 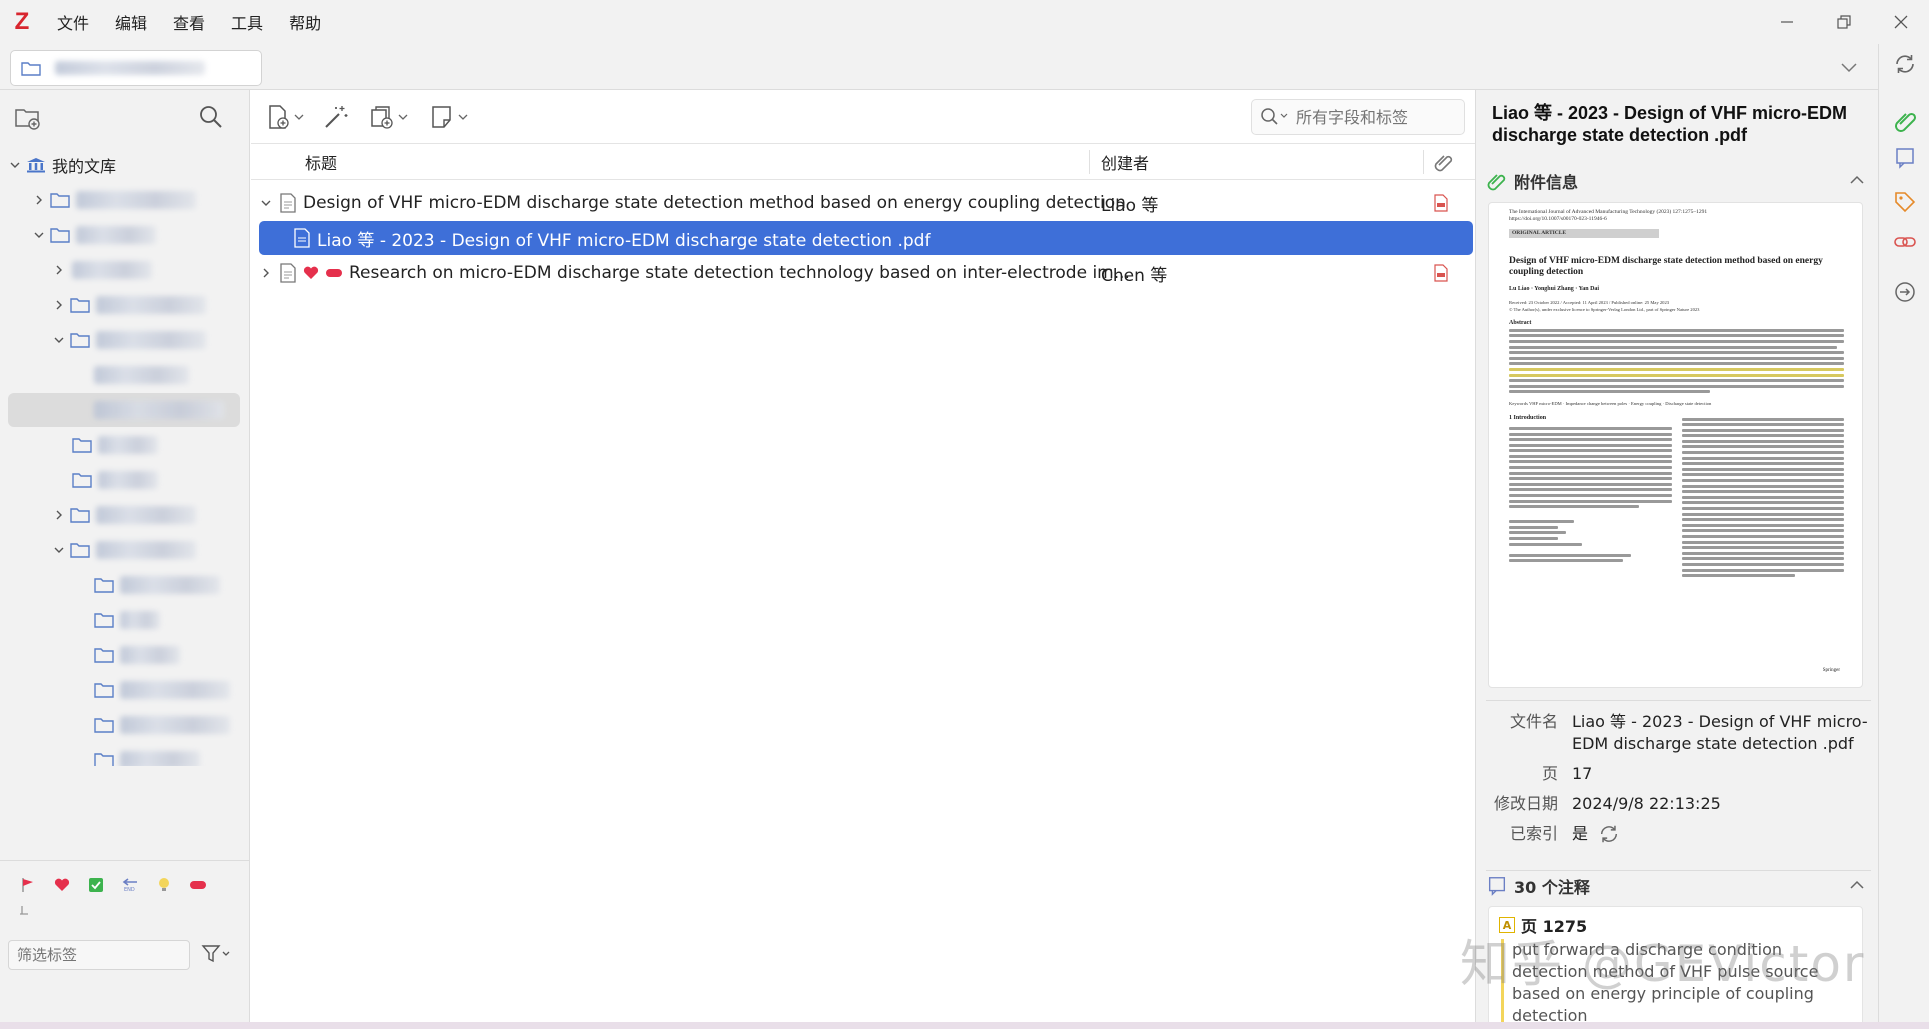 What do you see at coordinates (96, 885) in the screenshot?
I see `checkbox-tag-icon` at bounding box center [96, 885].